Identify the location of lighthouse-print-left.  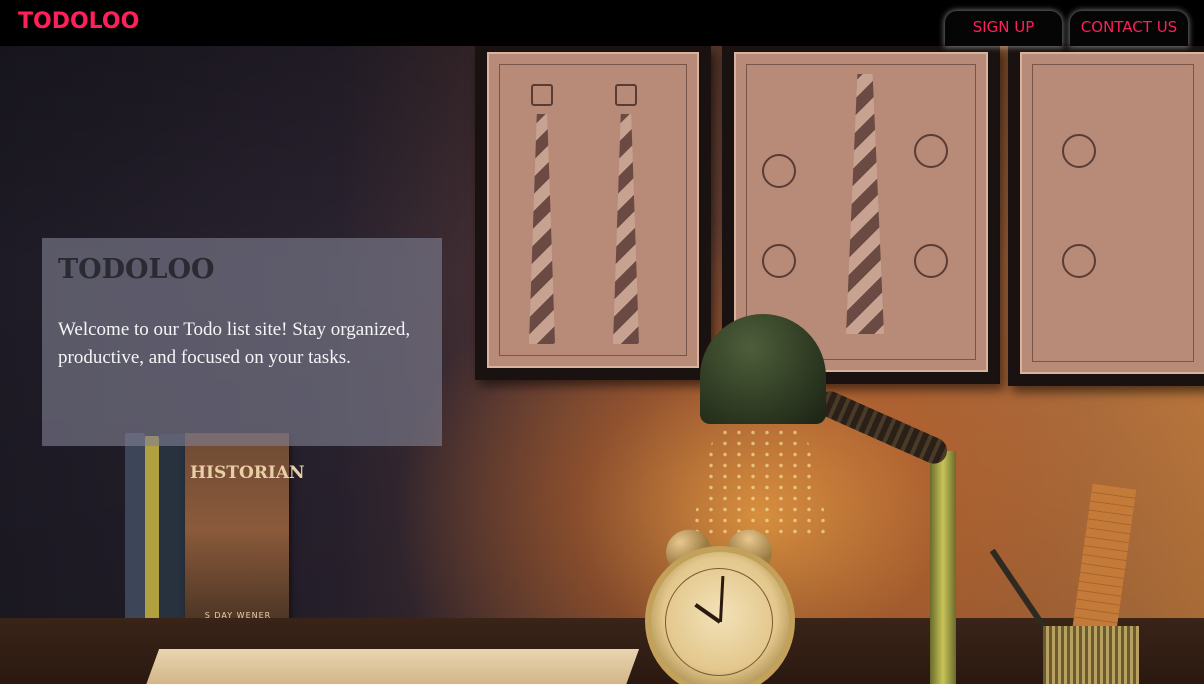
(593, 213).